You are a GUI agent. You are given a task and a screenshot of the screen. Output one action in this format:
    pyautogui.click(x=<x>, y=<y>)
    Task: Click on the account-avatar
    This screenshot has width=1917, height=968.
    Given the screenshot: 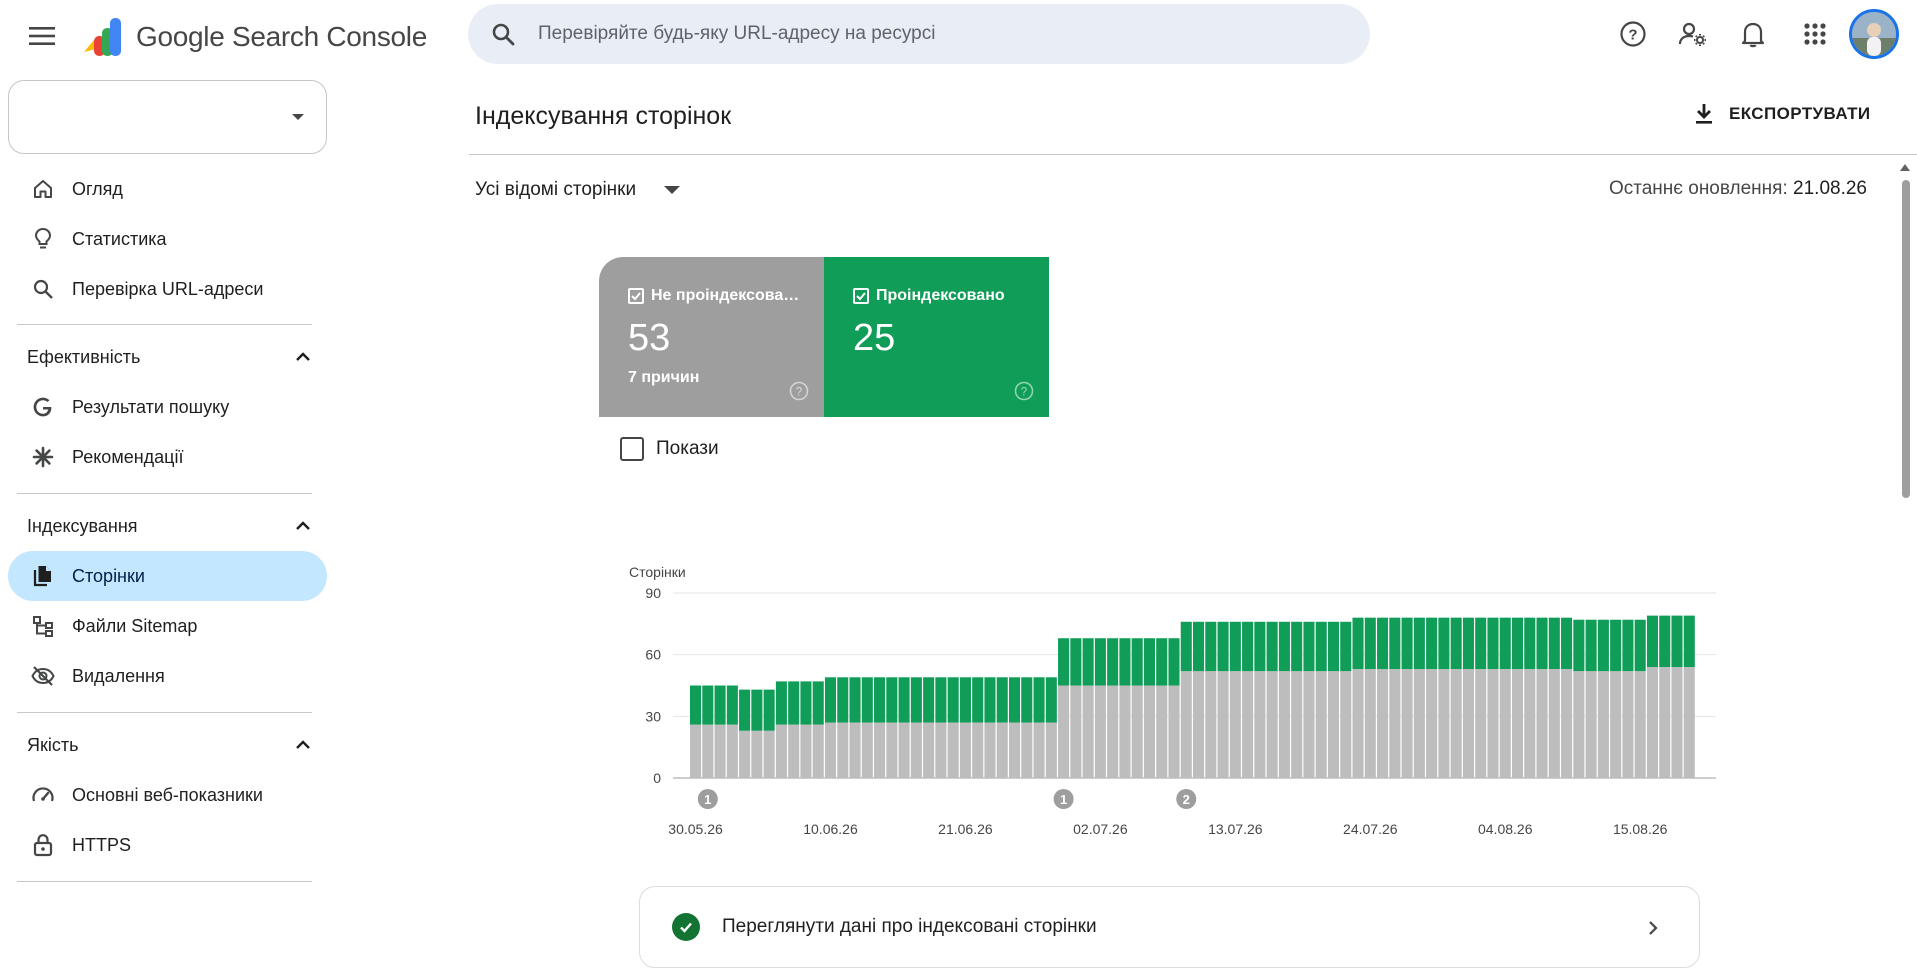 What is the action you would take?
    pyautogui.click(x=1874, y=34)
    